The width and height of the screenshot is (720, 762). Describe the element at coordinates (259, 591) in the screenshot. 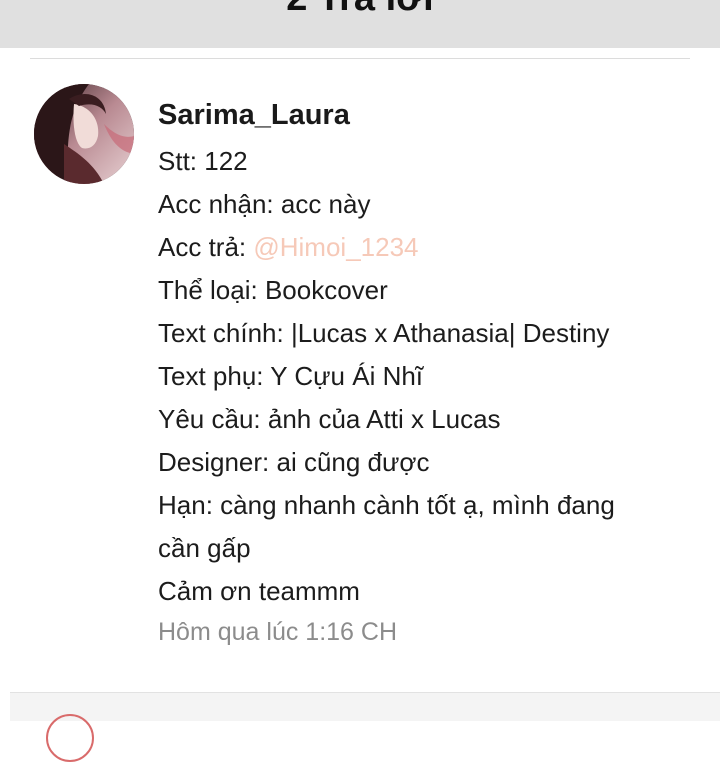

I see `line-cam-on: Cảm ơn teammm` at that location.